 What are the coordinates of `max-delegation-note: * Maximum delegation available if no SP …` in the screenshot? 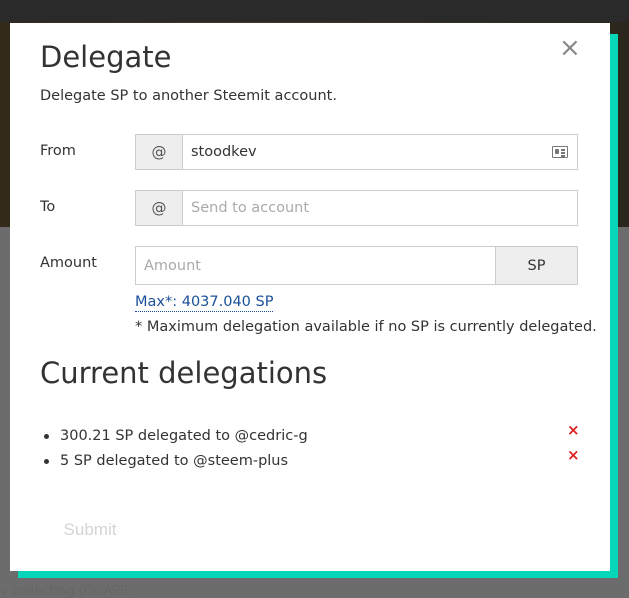 It's located at (366, 327).